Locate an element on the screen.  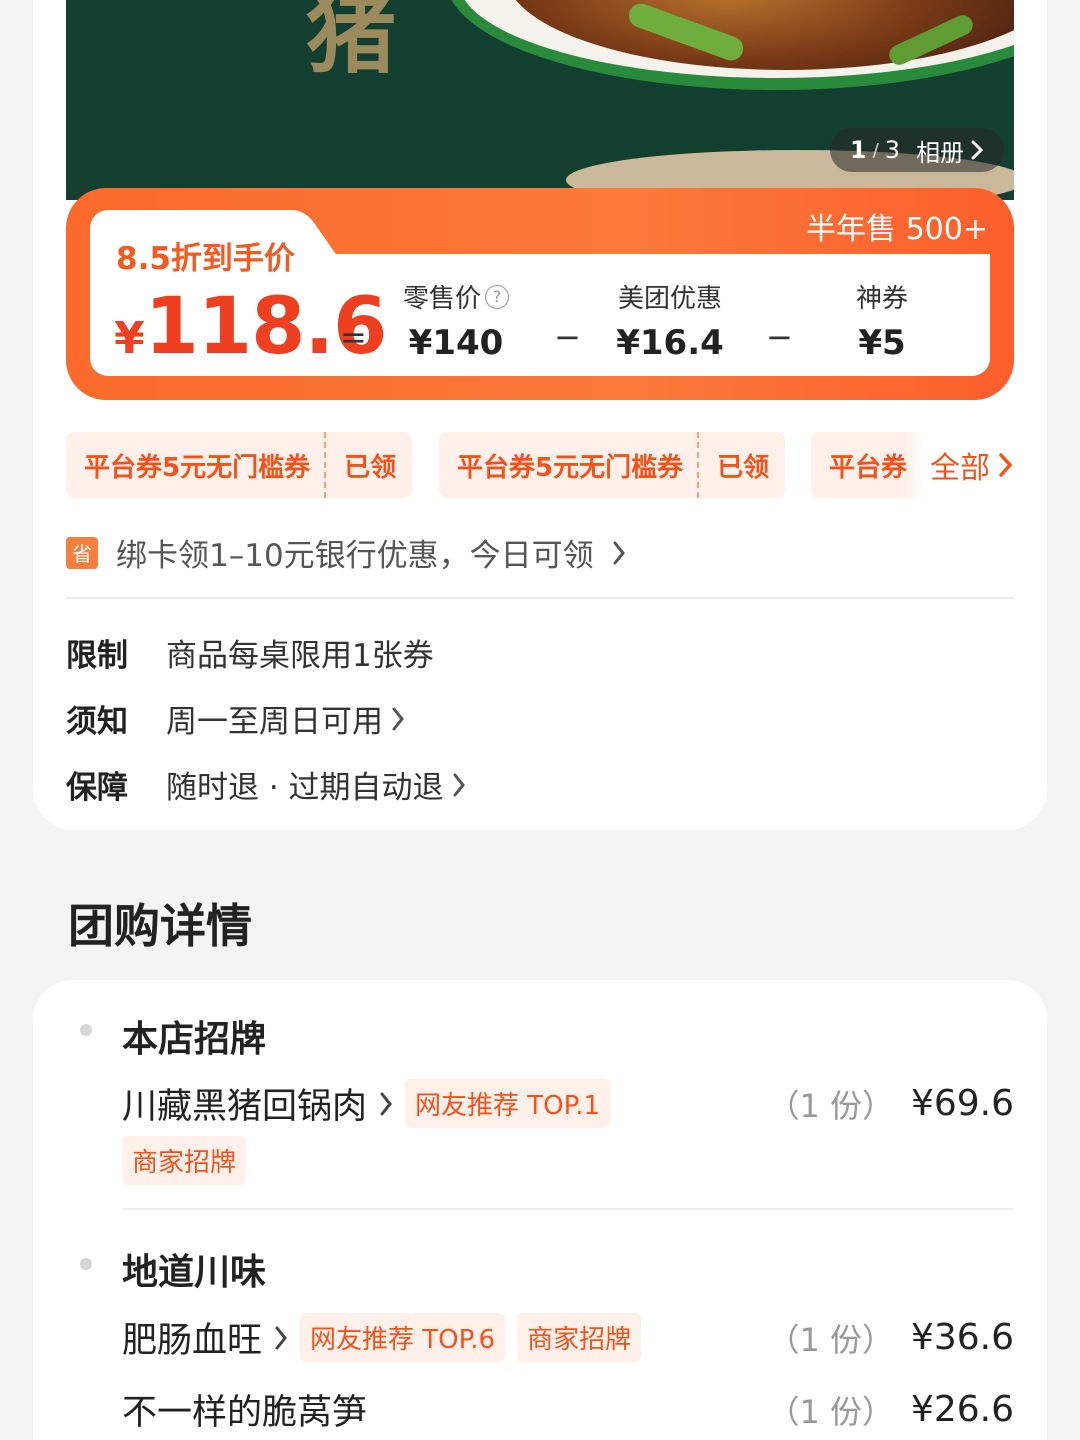
dish-item: 肥肠血旺 网友推荐 TOP.6 商家招牌 （1 份） ¥36.6 is located at coordinates (568, 1337).